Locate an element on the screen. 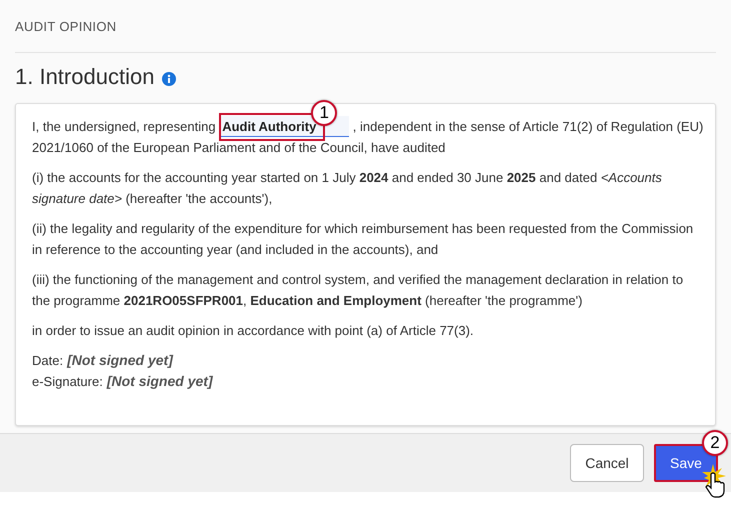 The height and width of the screenshot is (511, 731). intro-text: , independent in the sense of Article 71(2) of Regulation (EU) is located at coordinates (528, 126).